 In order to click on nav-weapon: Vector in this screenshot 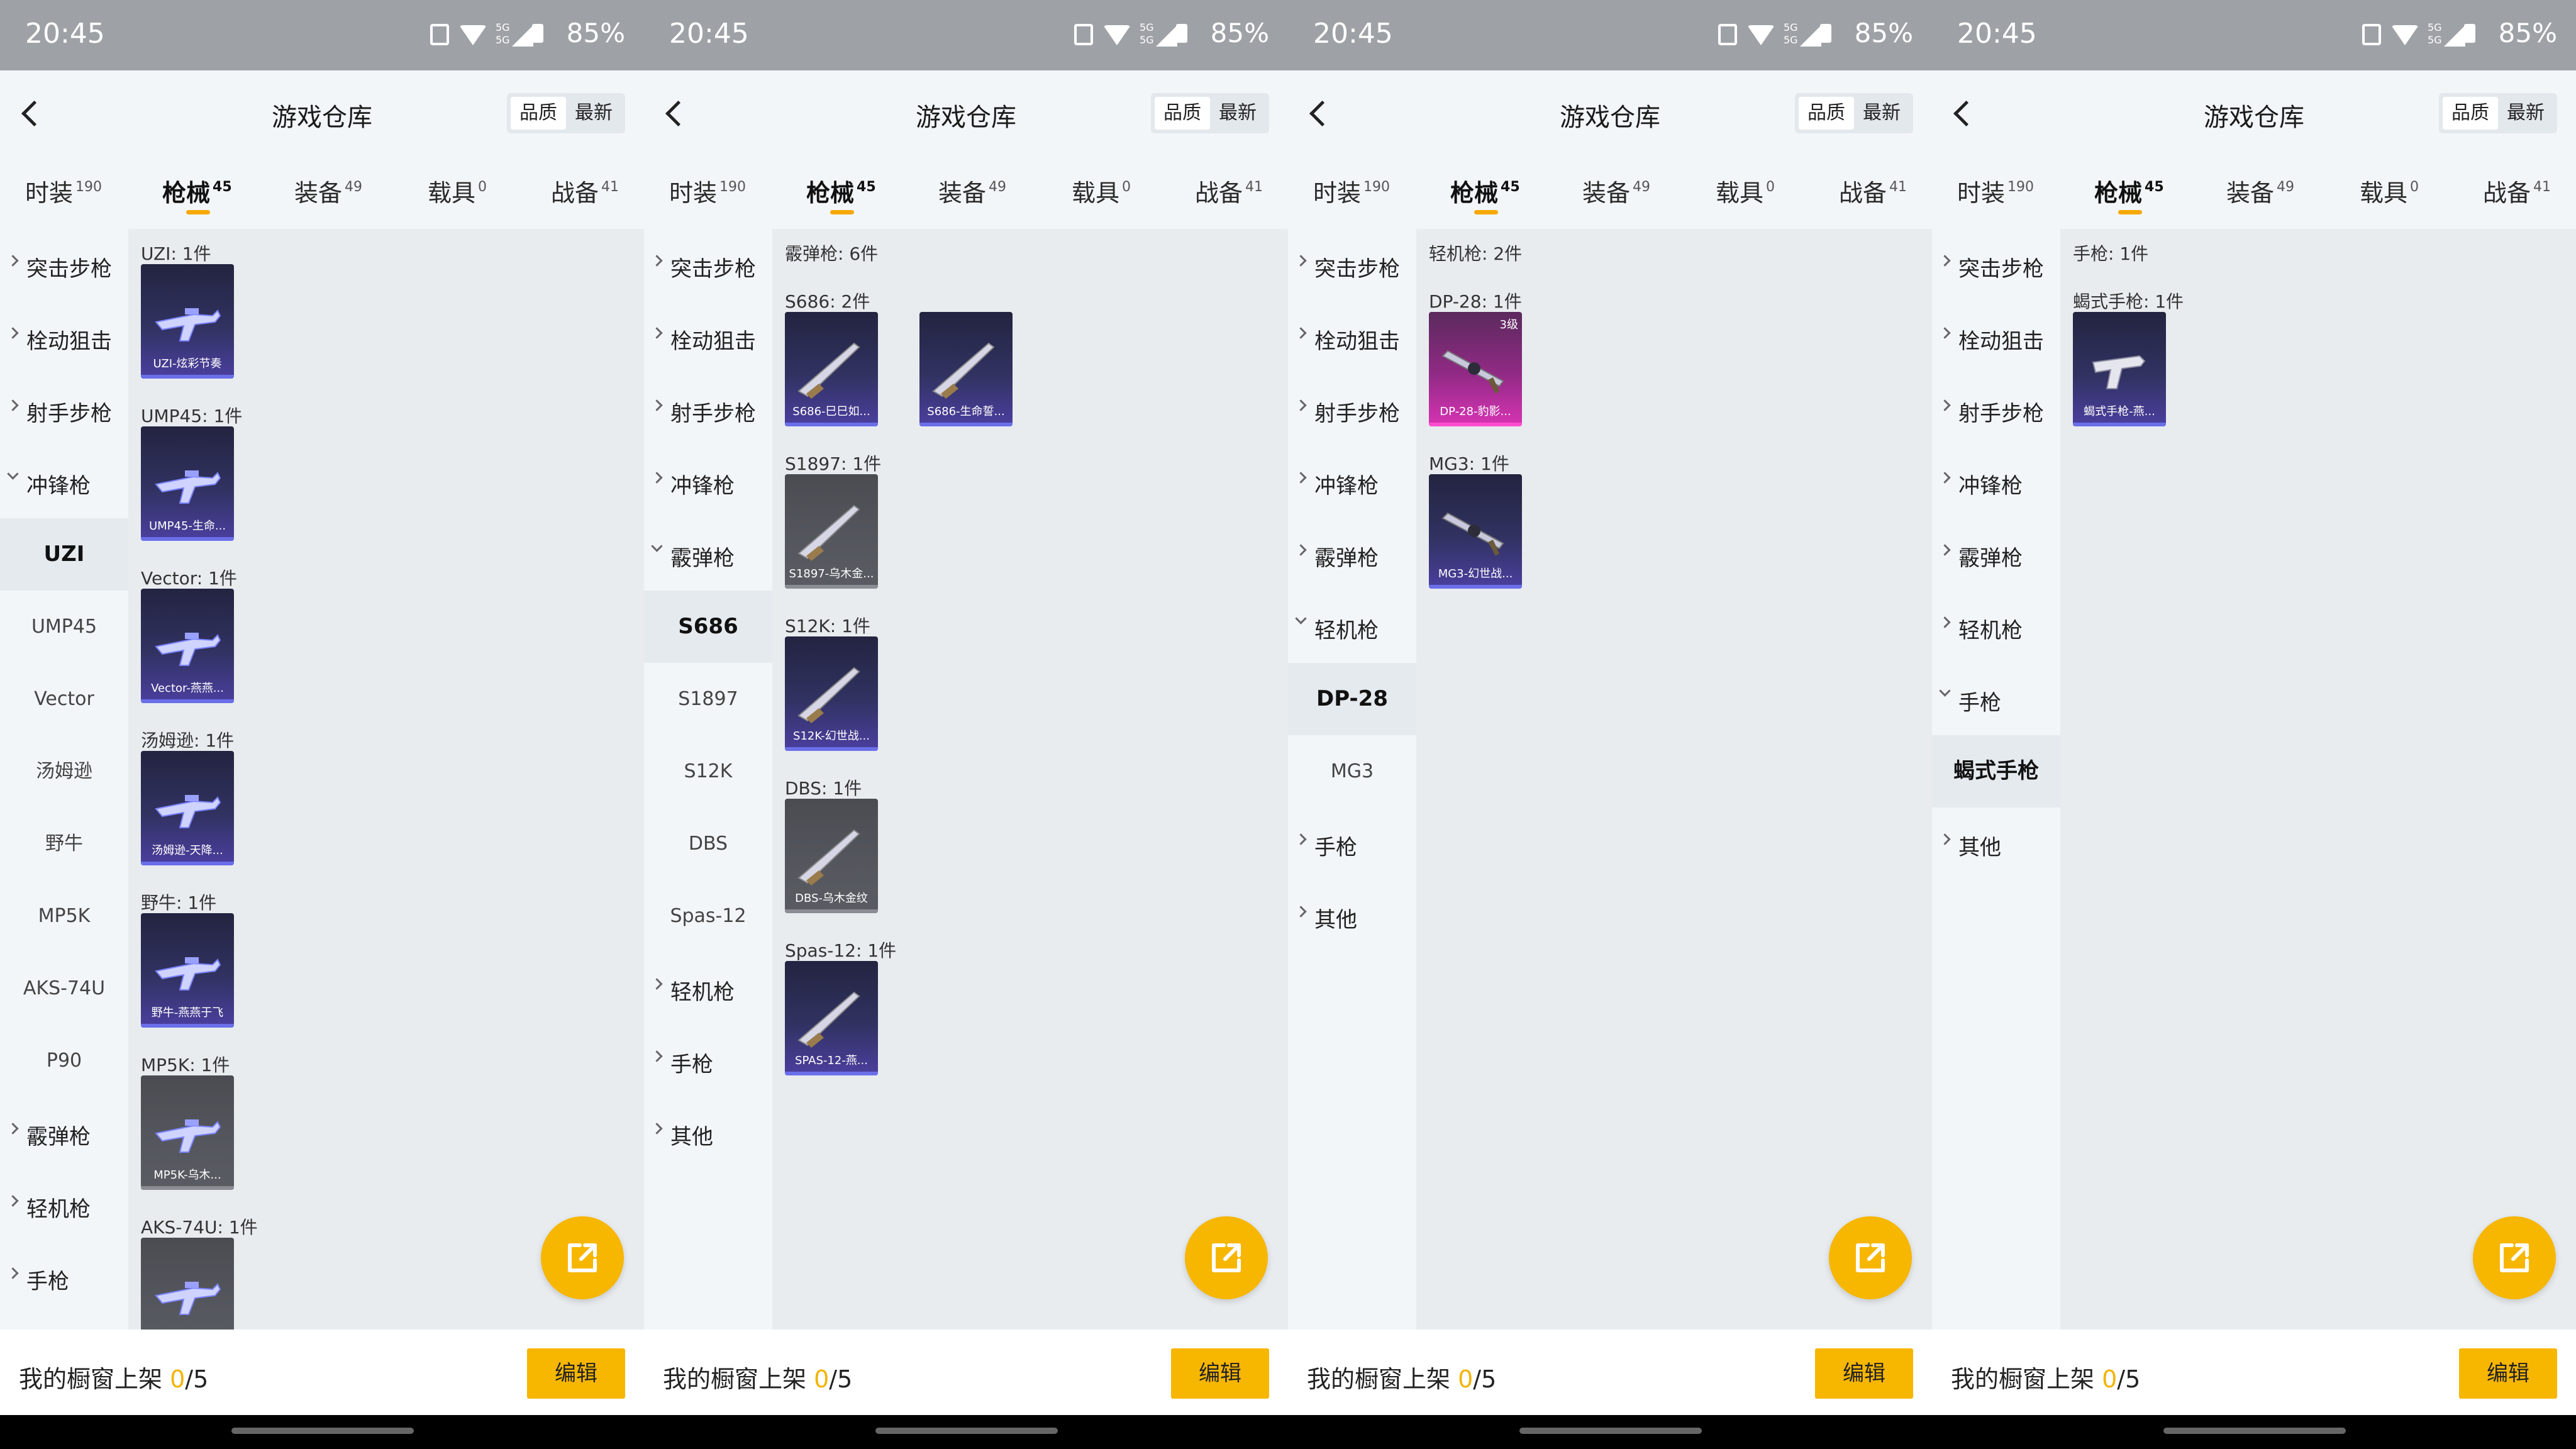, I will do `click(64, 699)`.